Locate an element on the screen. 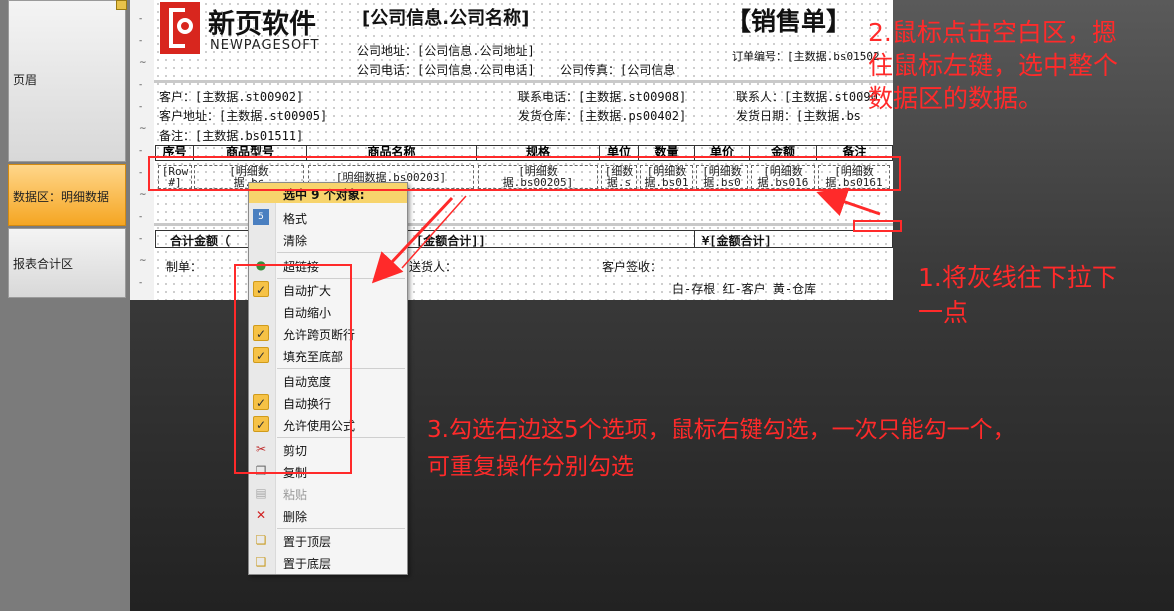 This screenshot has width=1174, height=611. annotation-step3: 3.勾选右边这5个选项，鼠标右键勾选，一次只能勾一个， 可重复操作分别勾选 is located at coordinates (721, 448).